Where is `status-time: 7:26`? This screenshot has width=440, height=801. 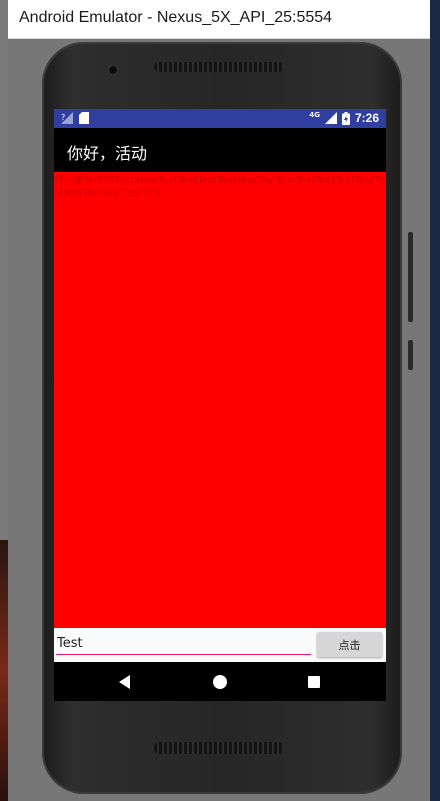
status-time: 7:26 is located at coordinates (366, 118).